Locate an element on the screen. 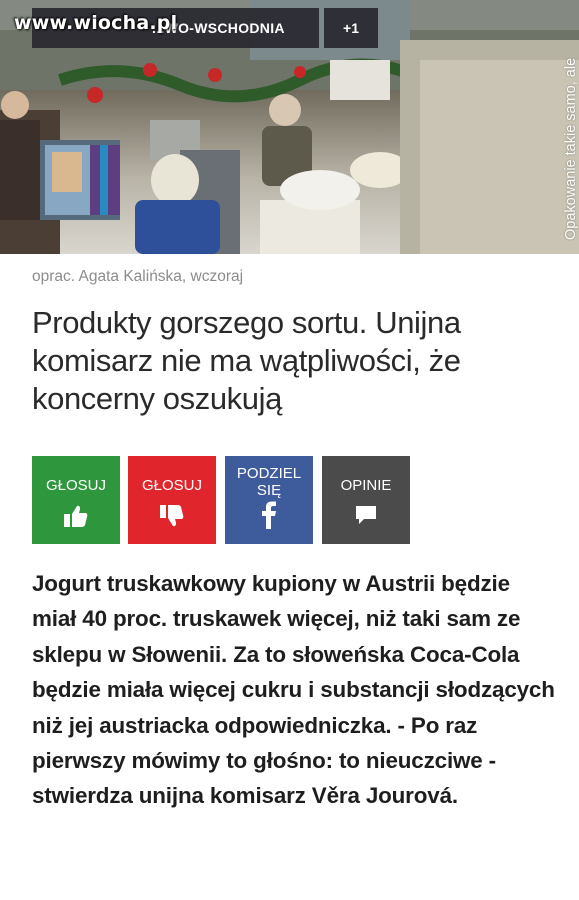 This screenshot has height=900, width=579. photo-count-badge: +1 is located at coordinates (351, 28).